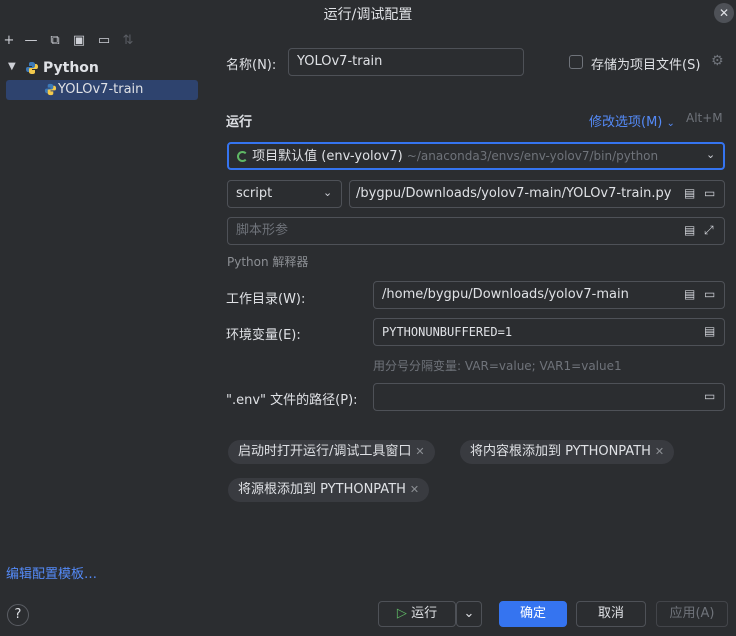 This screenshot has height=636, width=736. I want to click on modify-shortcut: Alt+M, so click(704, 118).